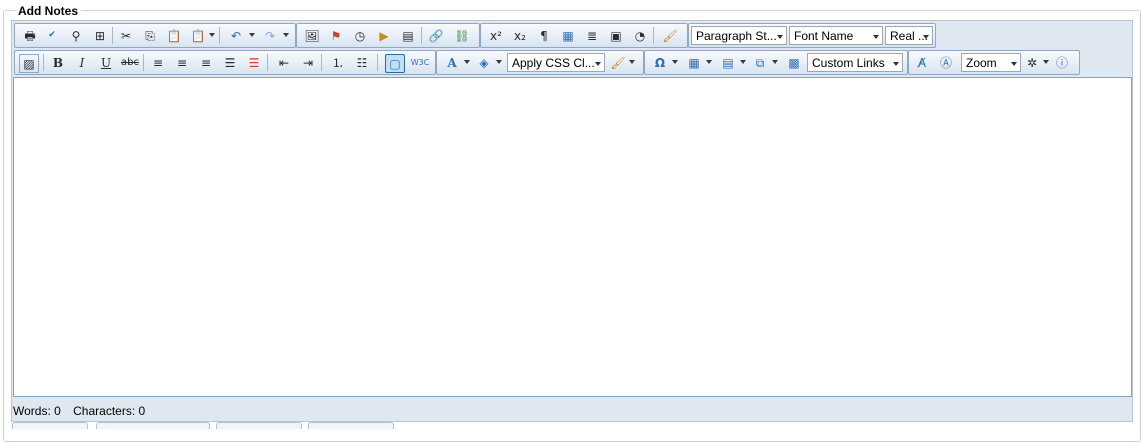 This screenshot has width=1142, height=442. Describe the element at coordinates (694, 62) in the screenshot. I see `insert-table-icon: ▦` at that location.